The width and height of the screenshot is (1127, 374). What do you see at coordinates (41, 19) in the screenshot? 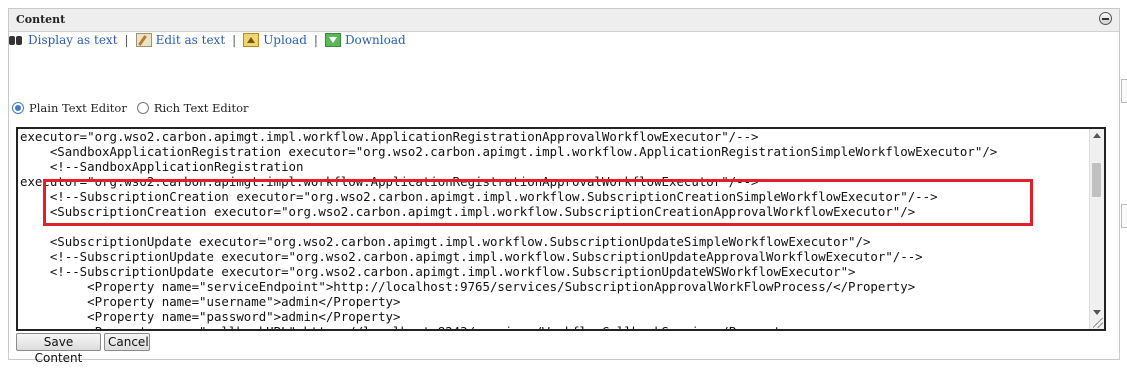
I see `panel-title: Content` at bounding box center [41, 19].